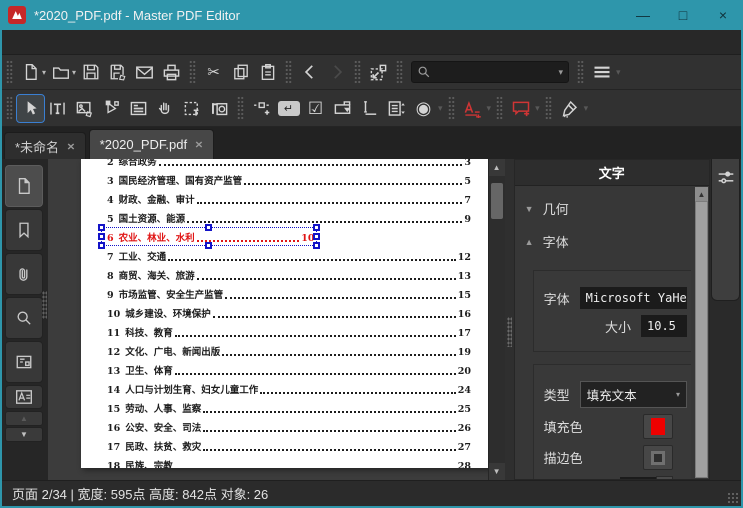  Describe the element at coordinates (638, 477) in the screenshot. I see `line-width-input: 1` at that location.